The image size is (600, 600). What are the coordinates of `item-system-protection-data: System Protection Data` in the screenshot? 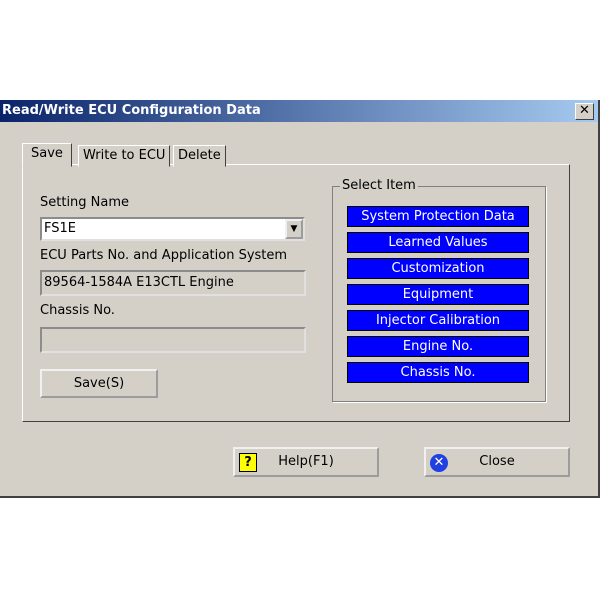 It's located at (438, 216).